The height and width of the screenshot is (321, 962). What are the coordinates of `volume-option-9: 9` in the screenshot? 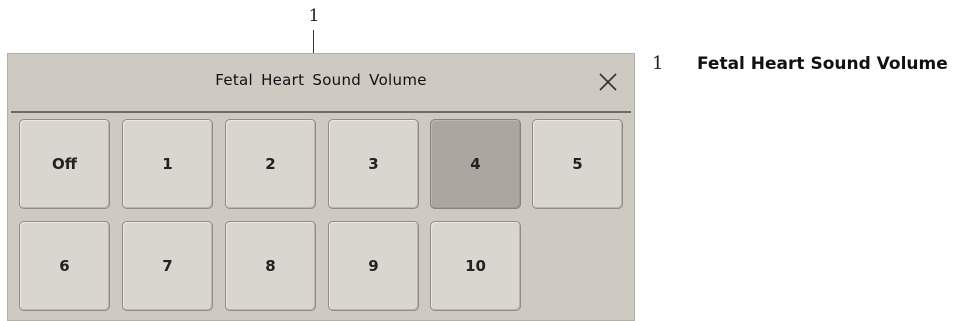 It's located at (373, 266).